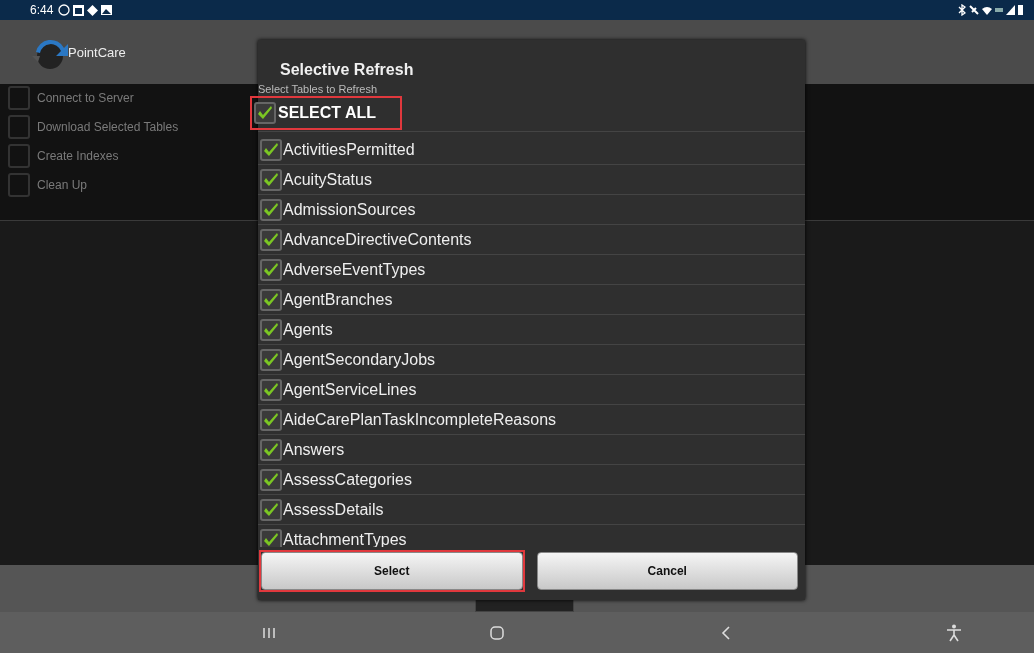  Describe the element at coordinates (78, 156) in the screenshot. I see `step-label: Create Indexes` at that location.